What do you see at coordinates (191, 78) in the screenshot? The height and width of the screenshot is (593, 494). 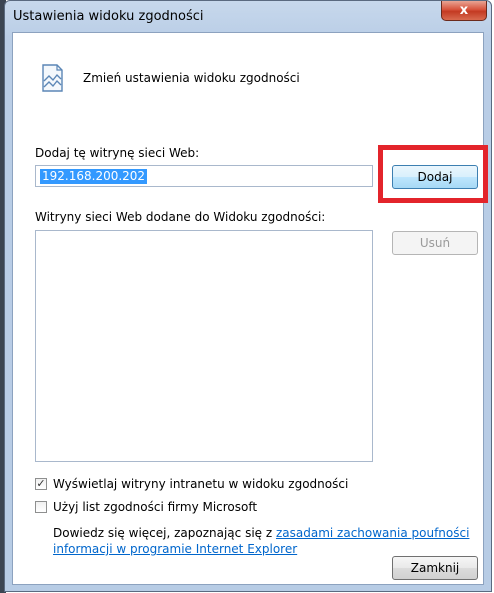 I see `header-text: Zmień ustawienia widoku zgodności` at bounding box center [191, 78].